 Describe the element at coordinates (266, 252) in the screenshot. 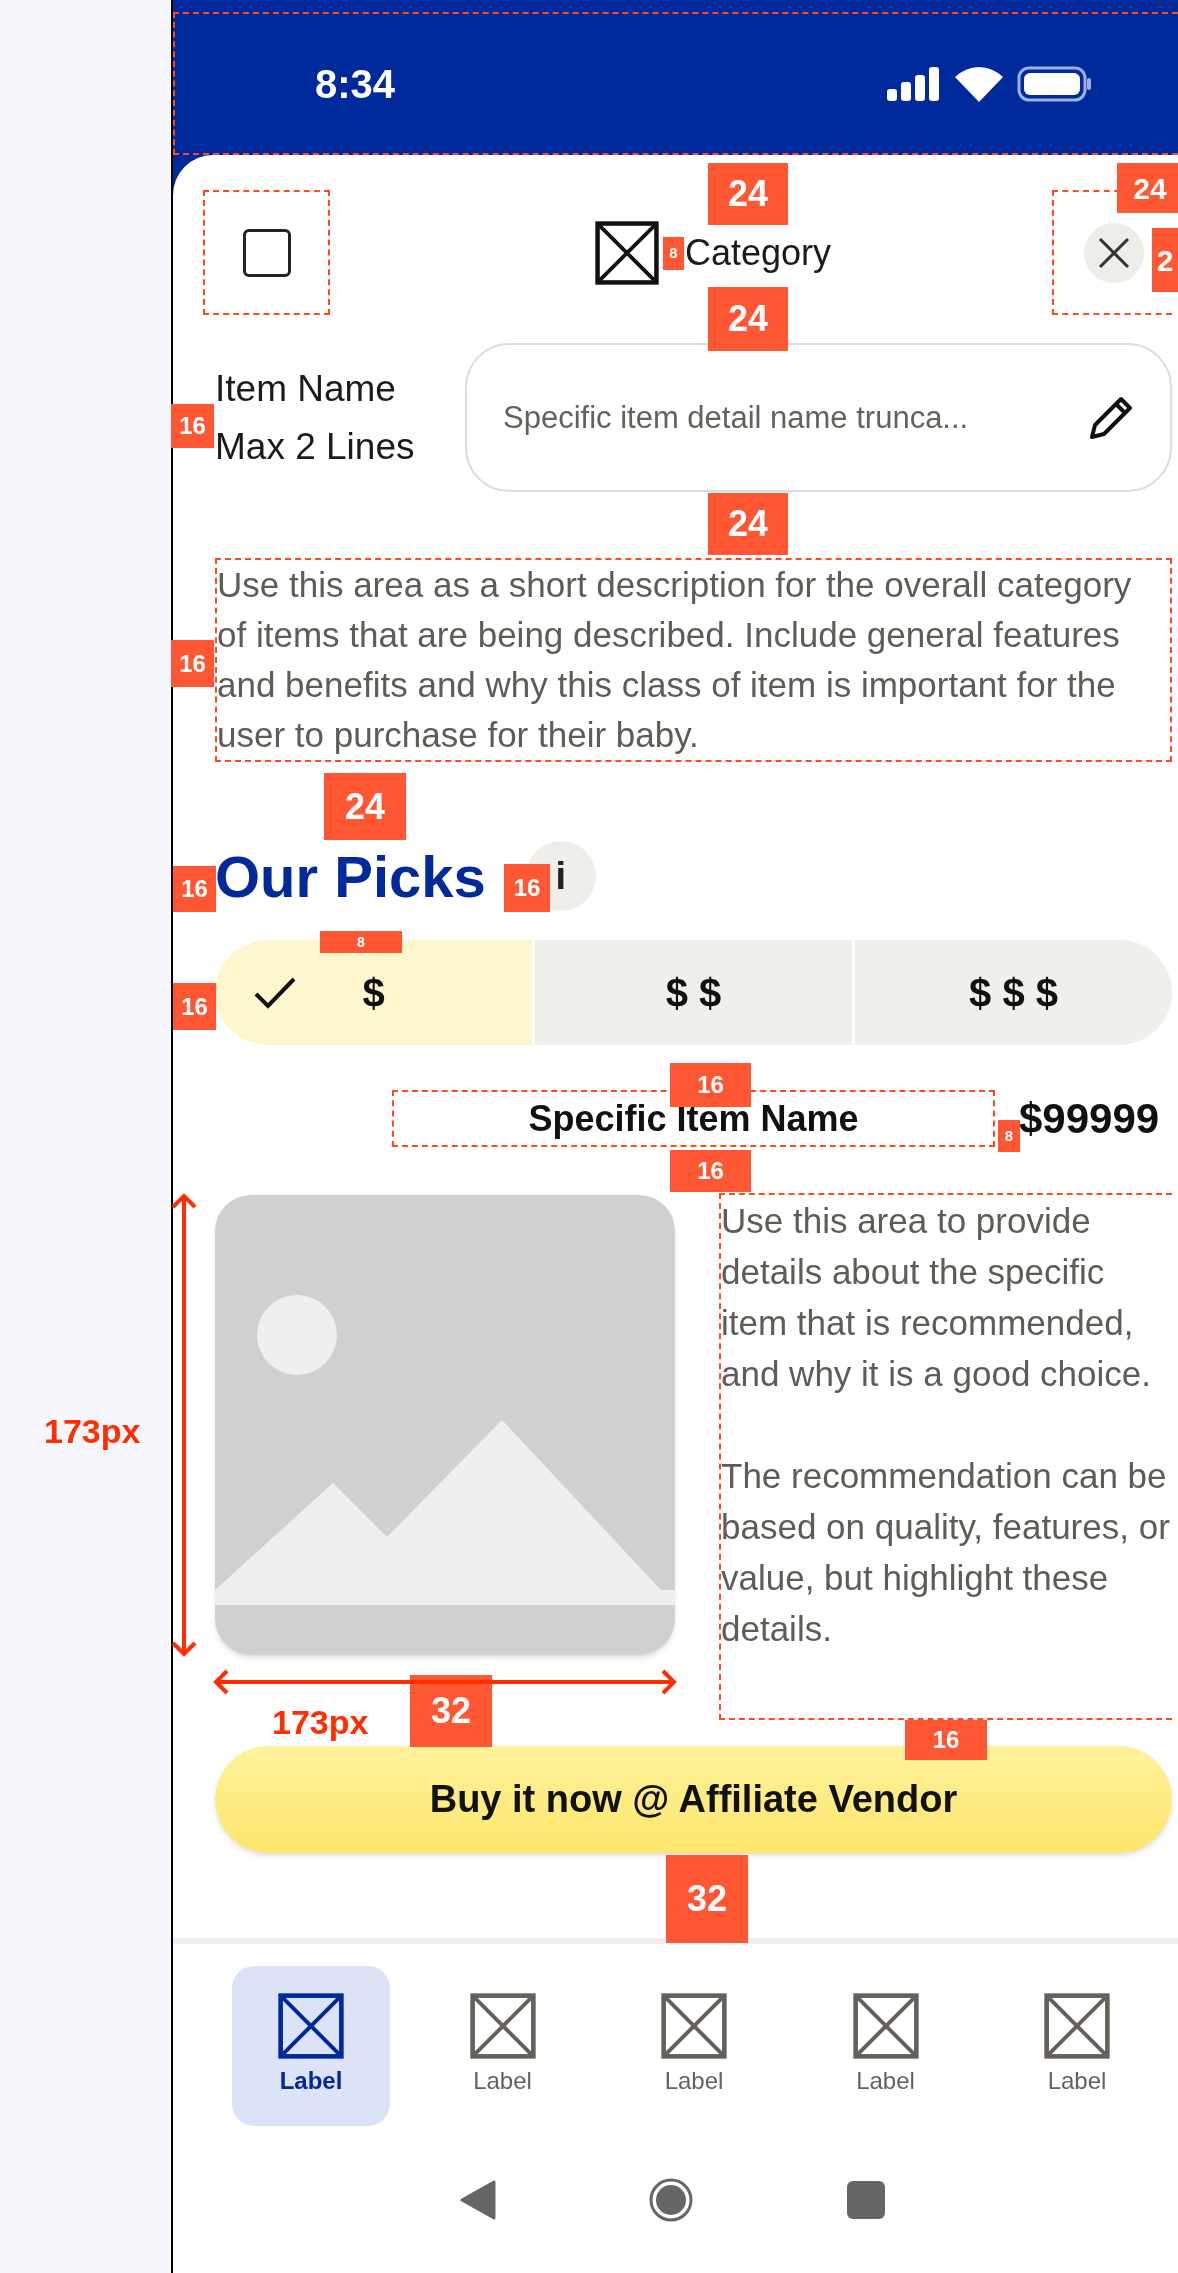

I see `checkbox` at that location.